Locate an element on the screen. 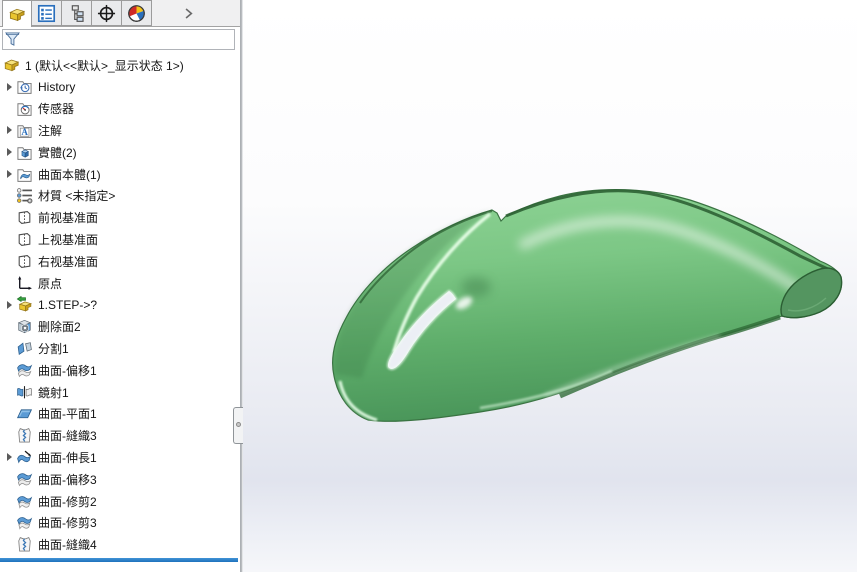  tree-item-label: 曲面-平面1 is located at coordinates (67, 414).